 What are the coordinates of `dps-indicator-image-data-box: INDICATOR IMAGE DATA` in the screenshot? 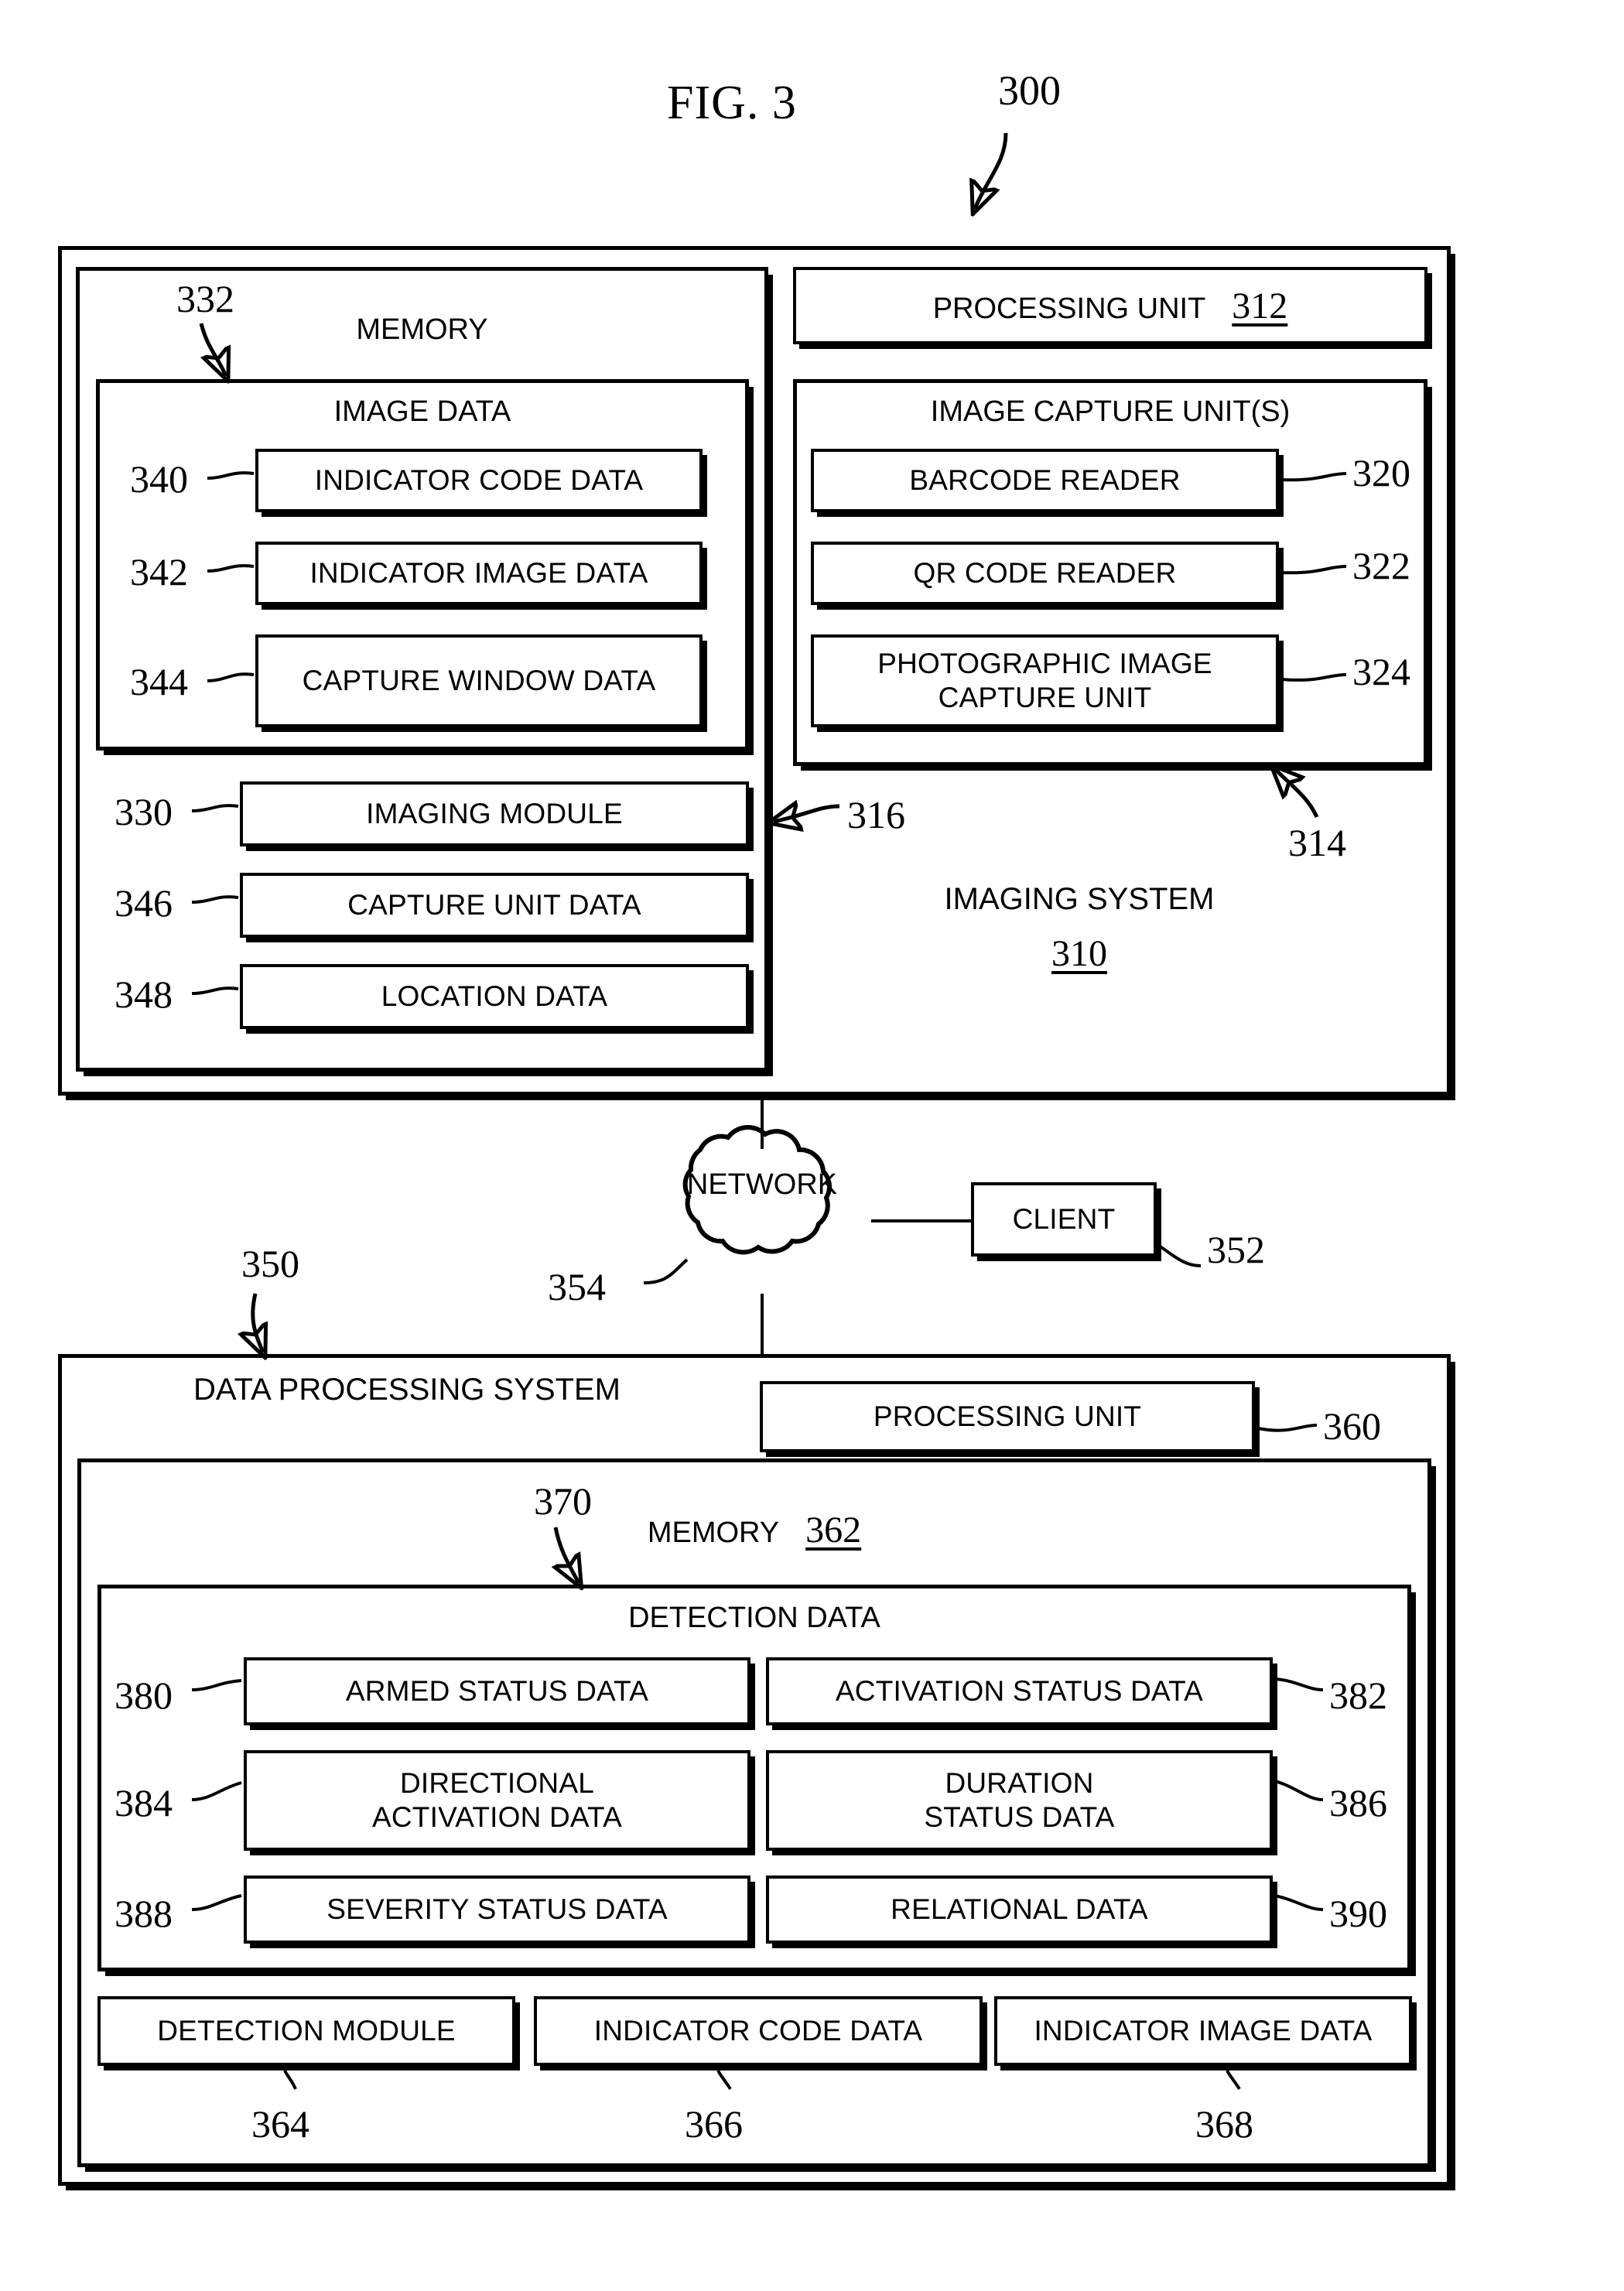 It's located at (1203, 2031).